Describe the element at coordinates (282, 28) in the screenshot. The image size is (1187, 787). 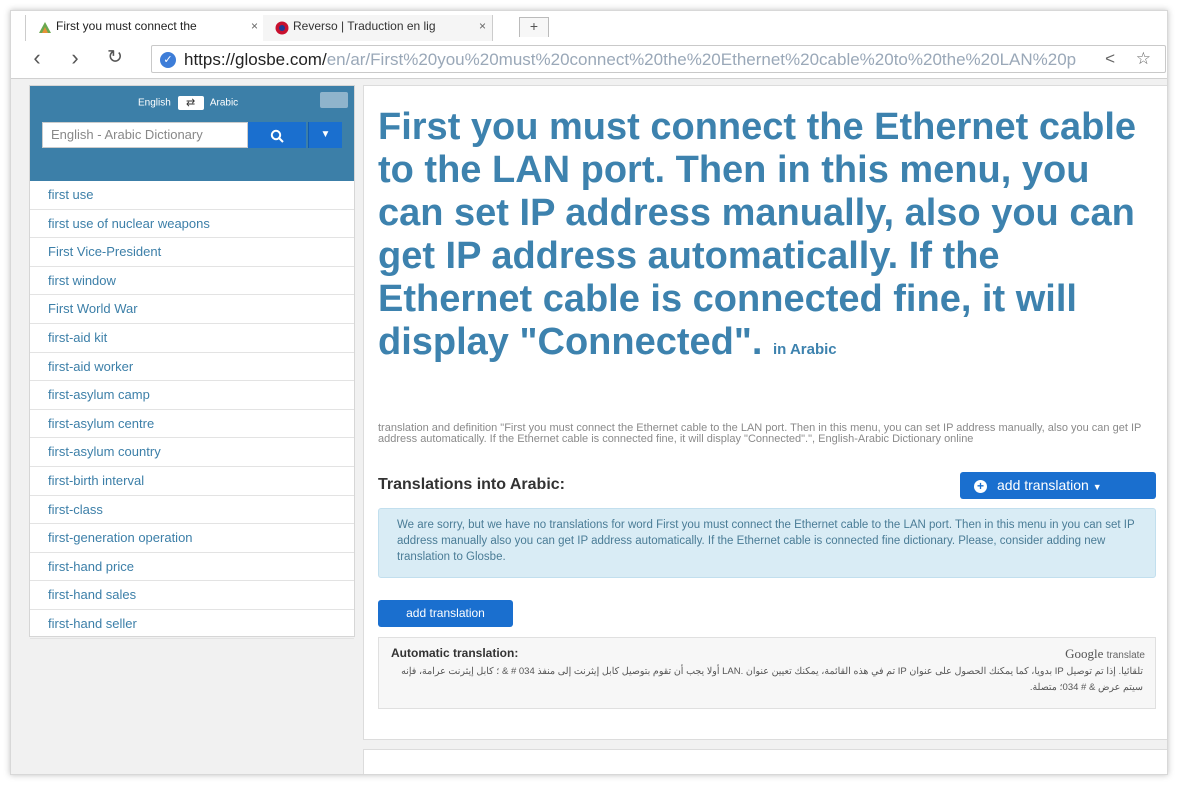
I see `reverso-favicon-icon` at that location.